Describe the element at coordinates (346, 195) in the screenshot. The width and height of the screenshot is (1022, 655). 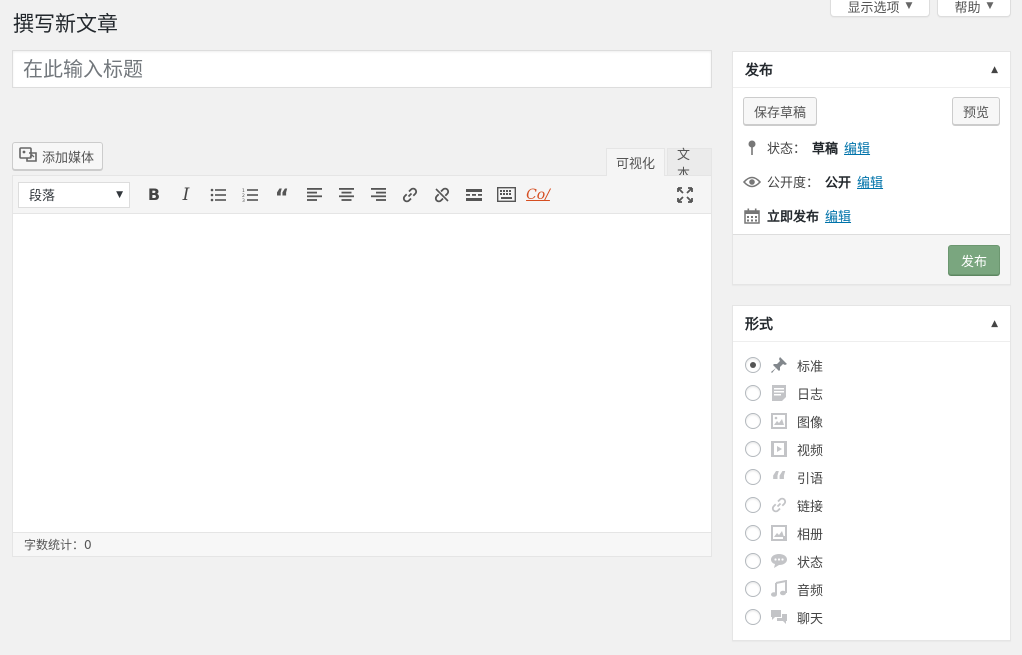
I see `align-center-button` at that location.